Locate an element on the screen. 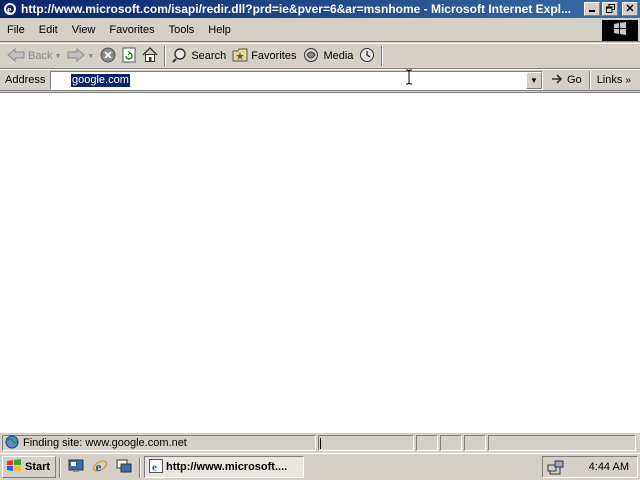 This screenshot has height=480, width=640. page-icon is located at coordinates (61, 80).